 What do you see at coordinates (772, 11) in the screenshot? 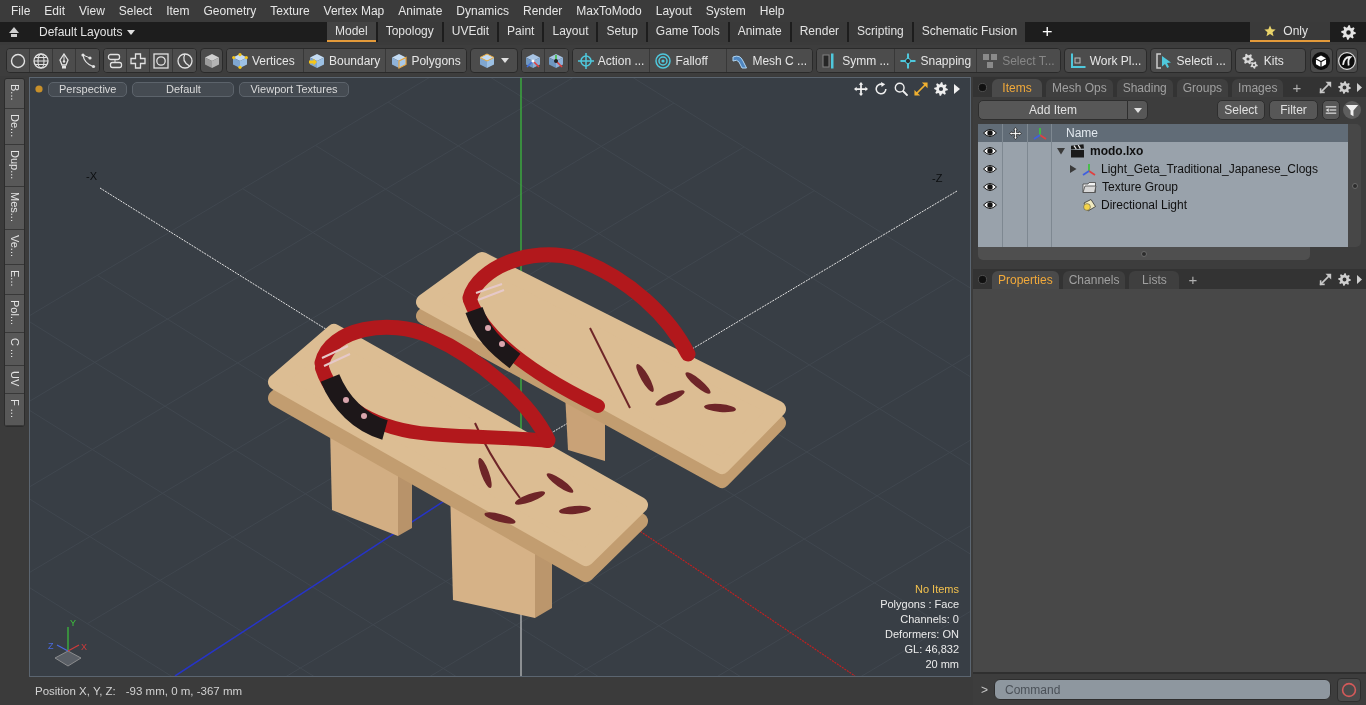
I see `menu-item: Help` at bounding box center [772, 11].